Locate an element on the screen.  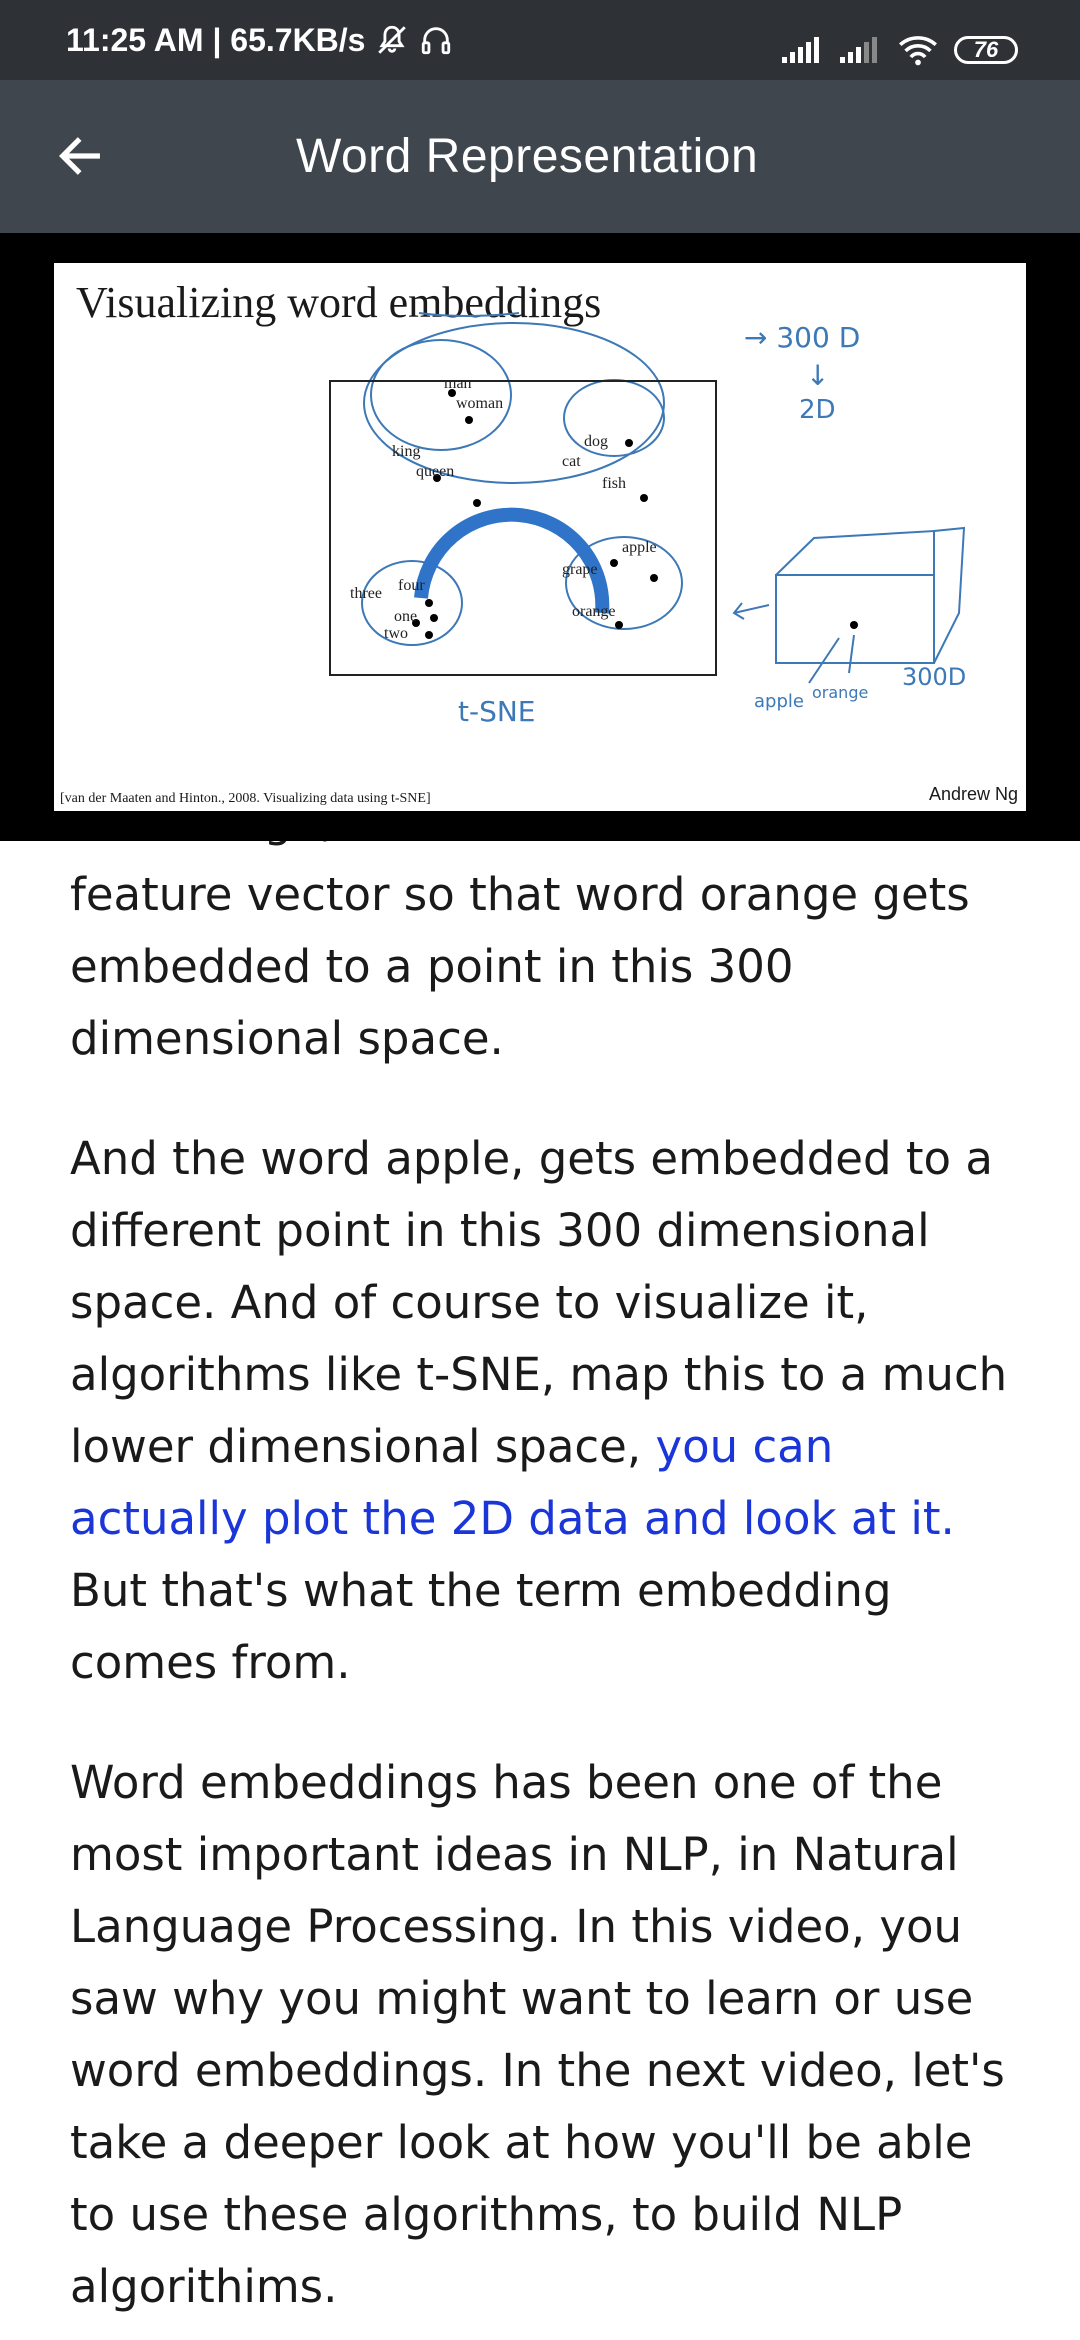
cell-signal-2-icon is located at coordinates (858, 50).